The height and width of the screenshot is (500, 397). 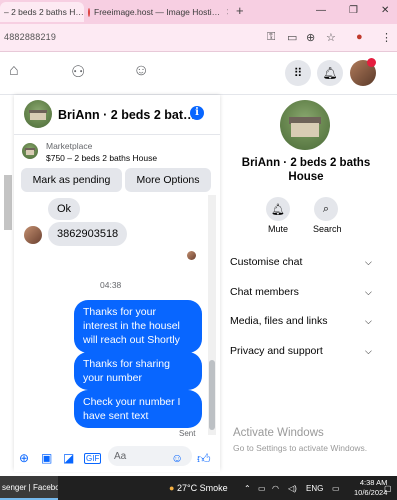 What do you see at coordinates (204, 459) in the screenshot?
I see `like-icon: 👍︎` at bounding box center [204, 459].